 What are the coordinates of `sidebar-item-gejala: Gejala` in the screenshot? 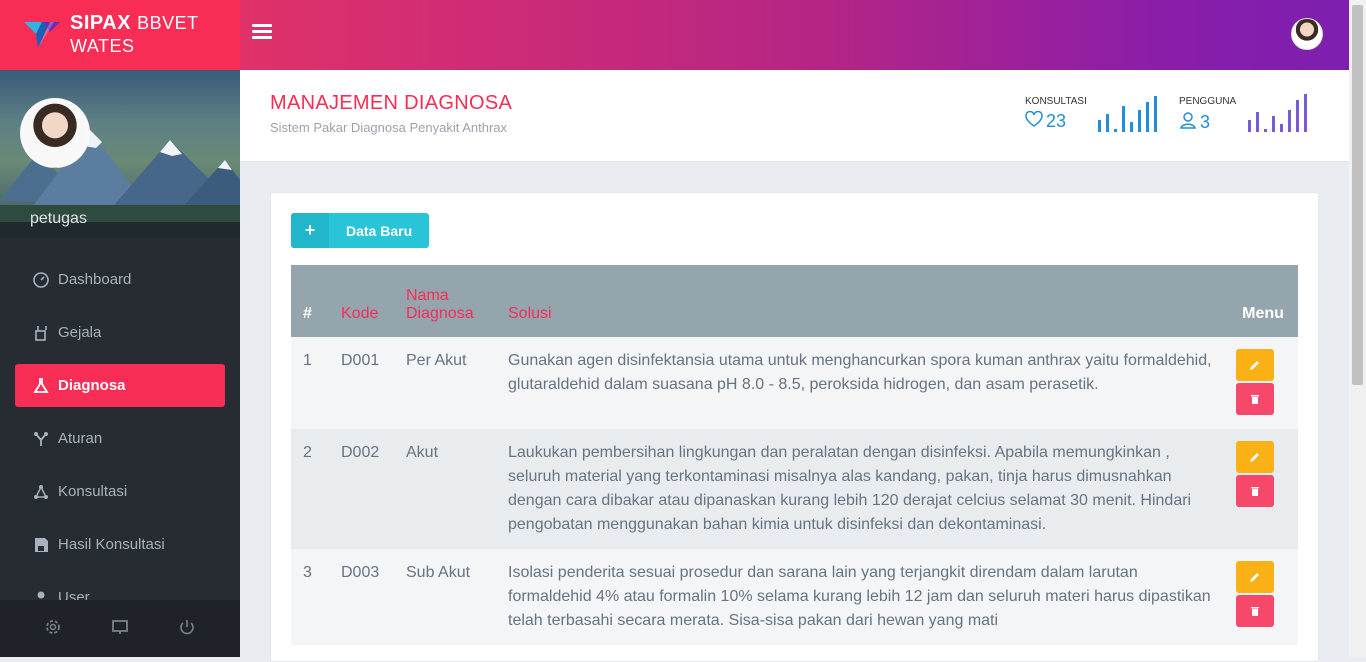 It's located at (120, 332).